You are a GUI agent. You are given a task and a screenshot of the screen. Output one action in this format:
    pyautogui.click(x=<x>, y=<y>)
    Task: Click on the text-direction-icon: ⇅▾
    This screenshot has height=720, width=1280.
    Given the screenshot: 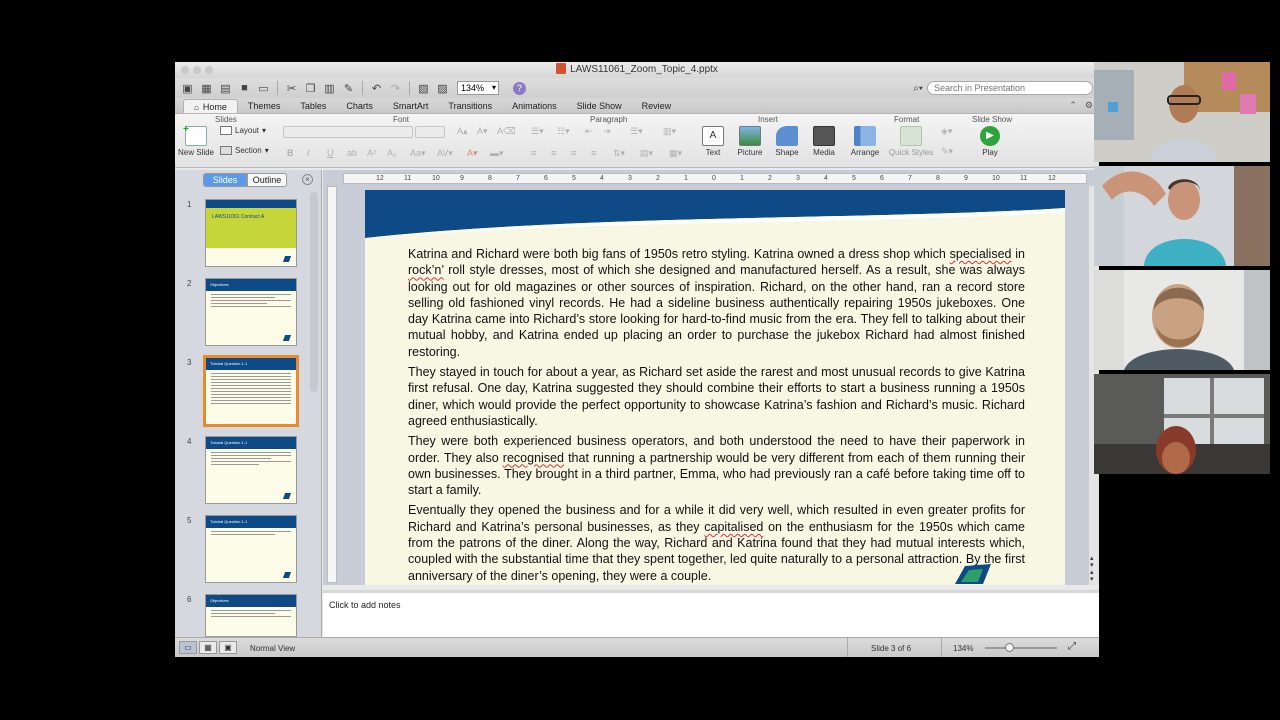 What is the action you would take?
    pyautogui.click(x=619, y=153)
    